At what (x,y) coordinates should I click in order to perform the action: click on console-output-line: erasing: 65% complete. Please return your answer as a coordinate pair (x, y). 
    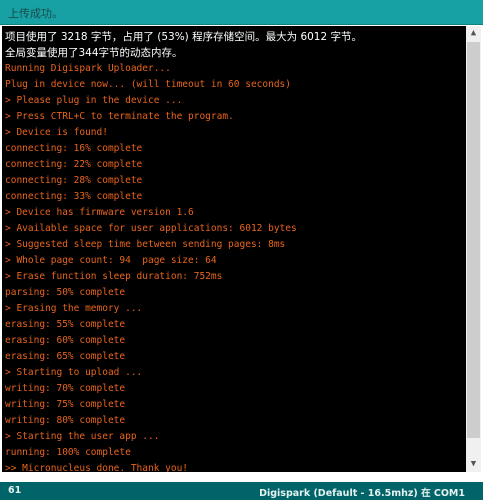
    Looking at the image, I should click on (65, 356).